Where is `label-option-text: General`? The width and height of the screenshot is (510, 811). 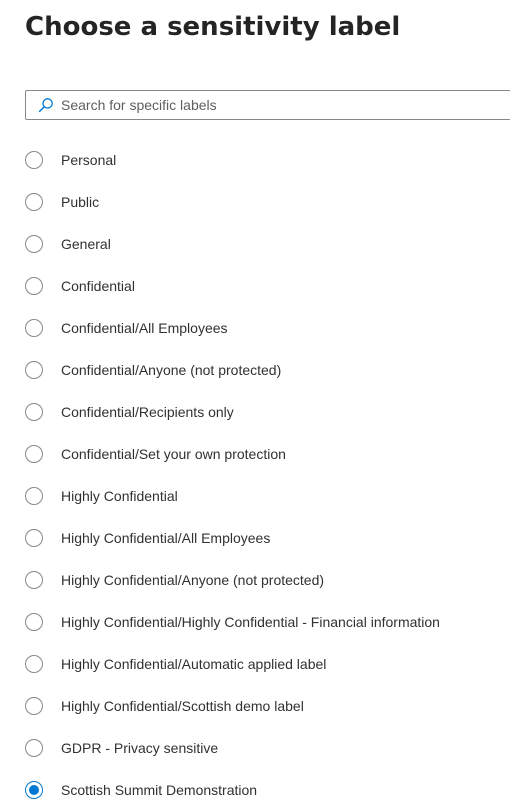
label-option-text: General is located at coordinates (86, 244).